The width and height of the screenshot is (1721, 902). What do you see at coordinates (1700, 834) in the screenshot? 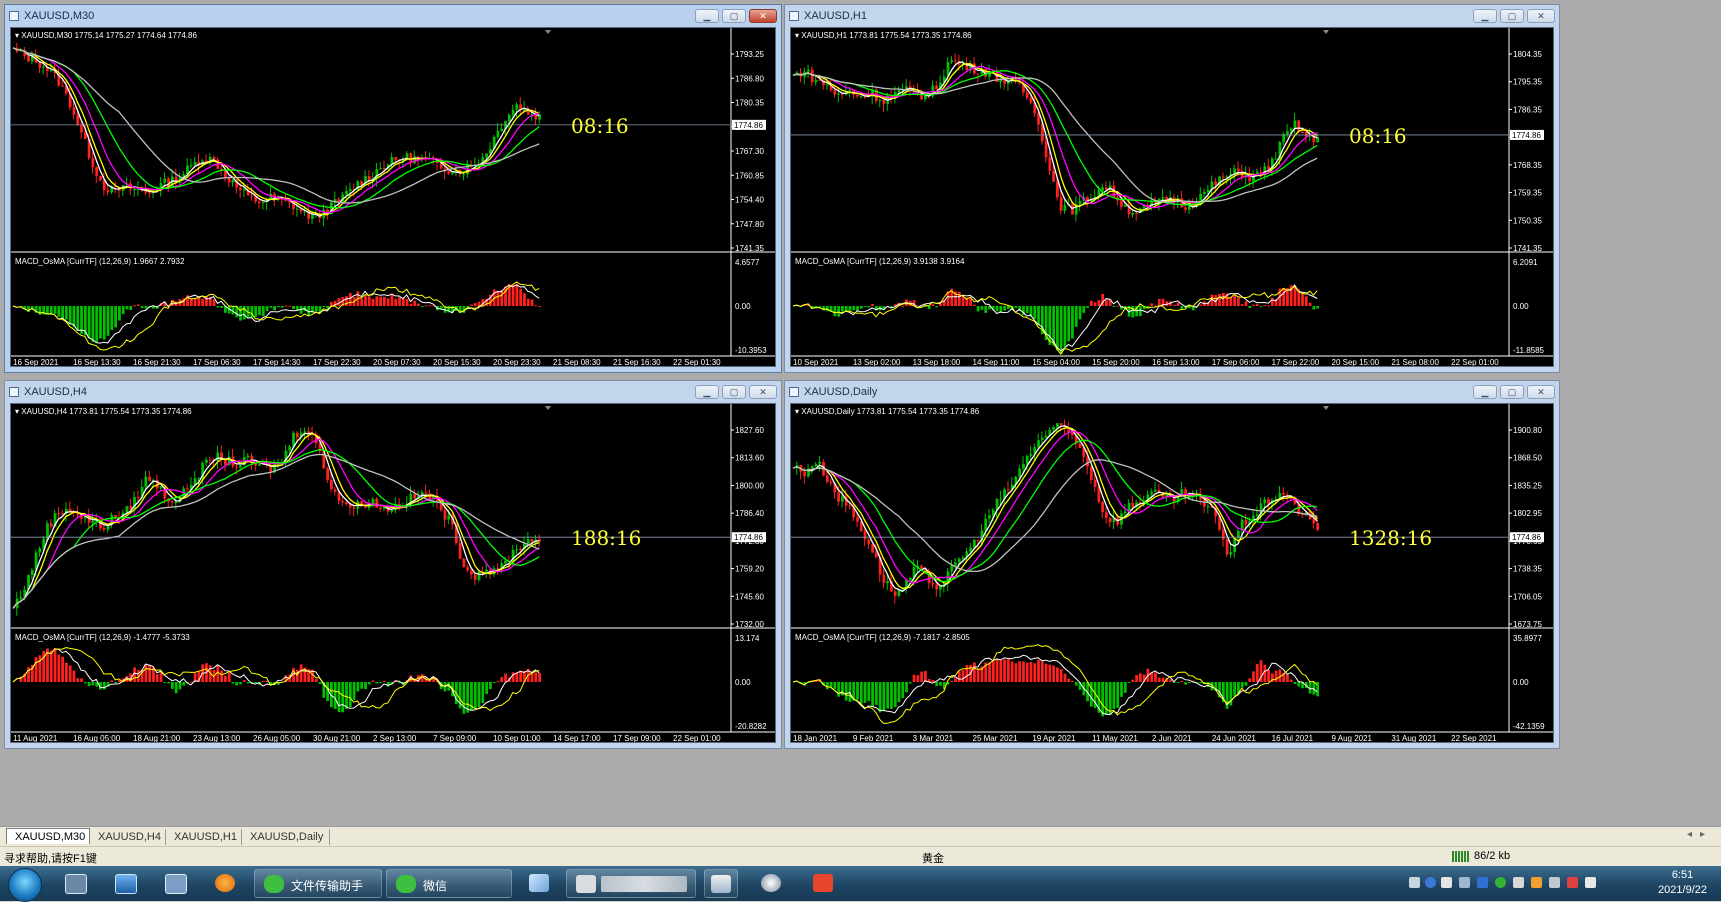
I see `tab-scroll-arrows: ◂▸` at bounding box center [1700, 834].